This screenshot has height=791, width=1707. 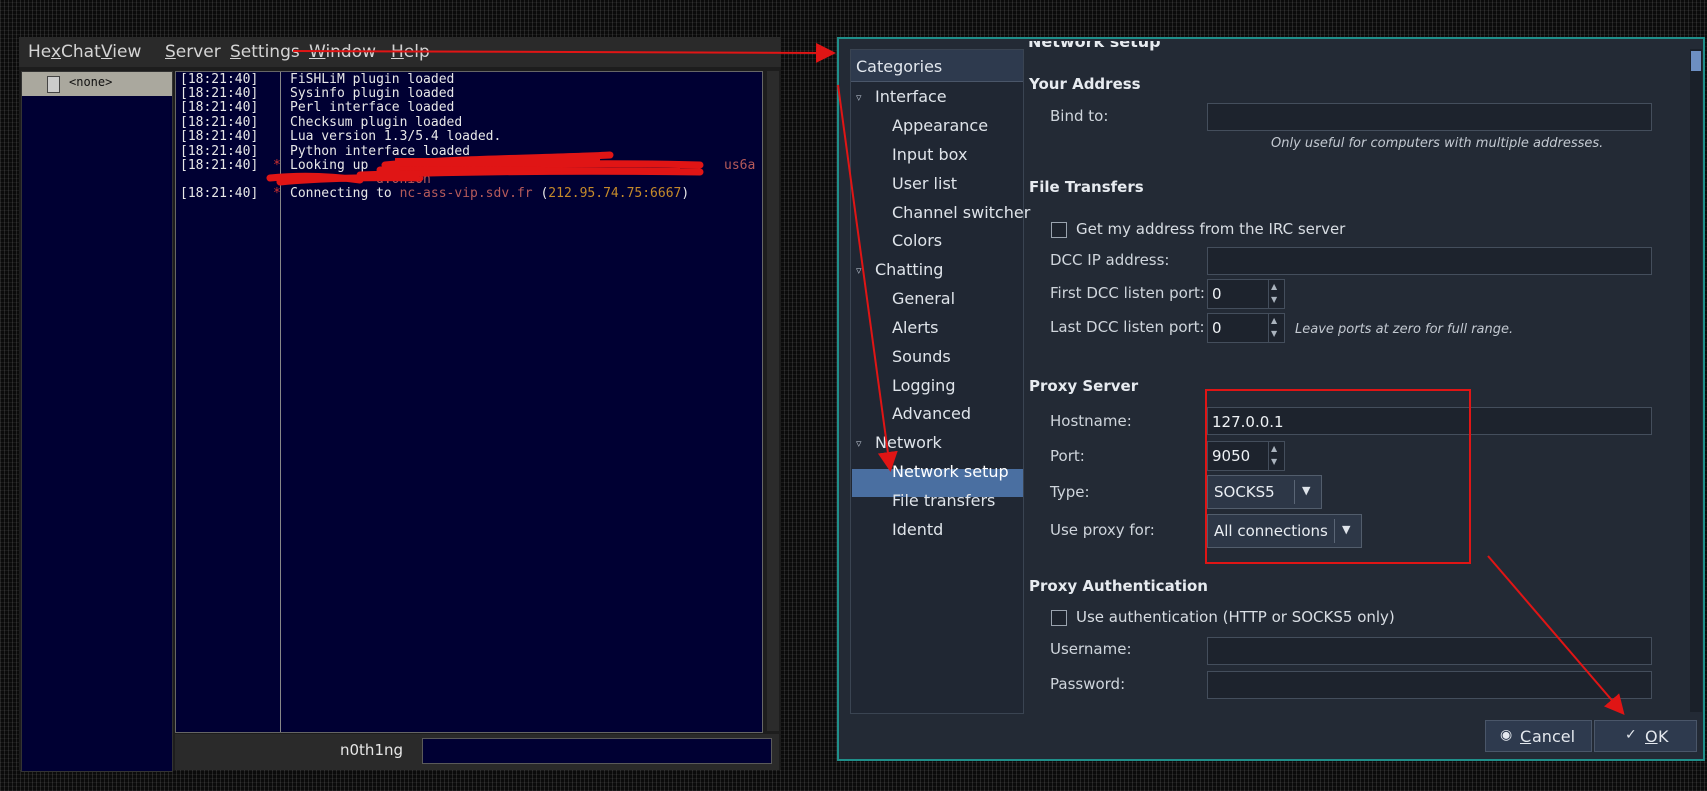 I want to click on arrow-to-network-setup, so click(x=867, y=278).